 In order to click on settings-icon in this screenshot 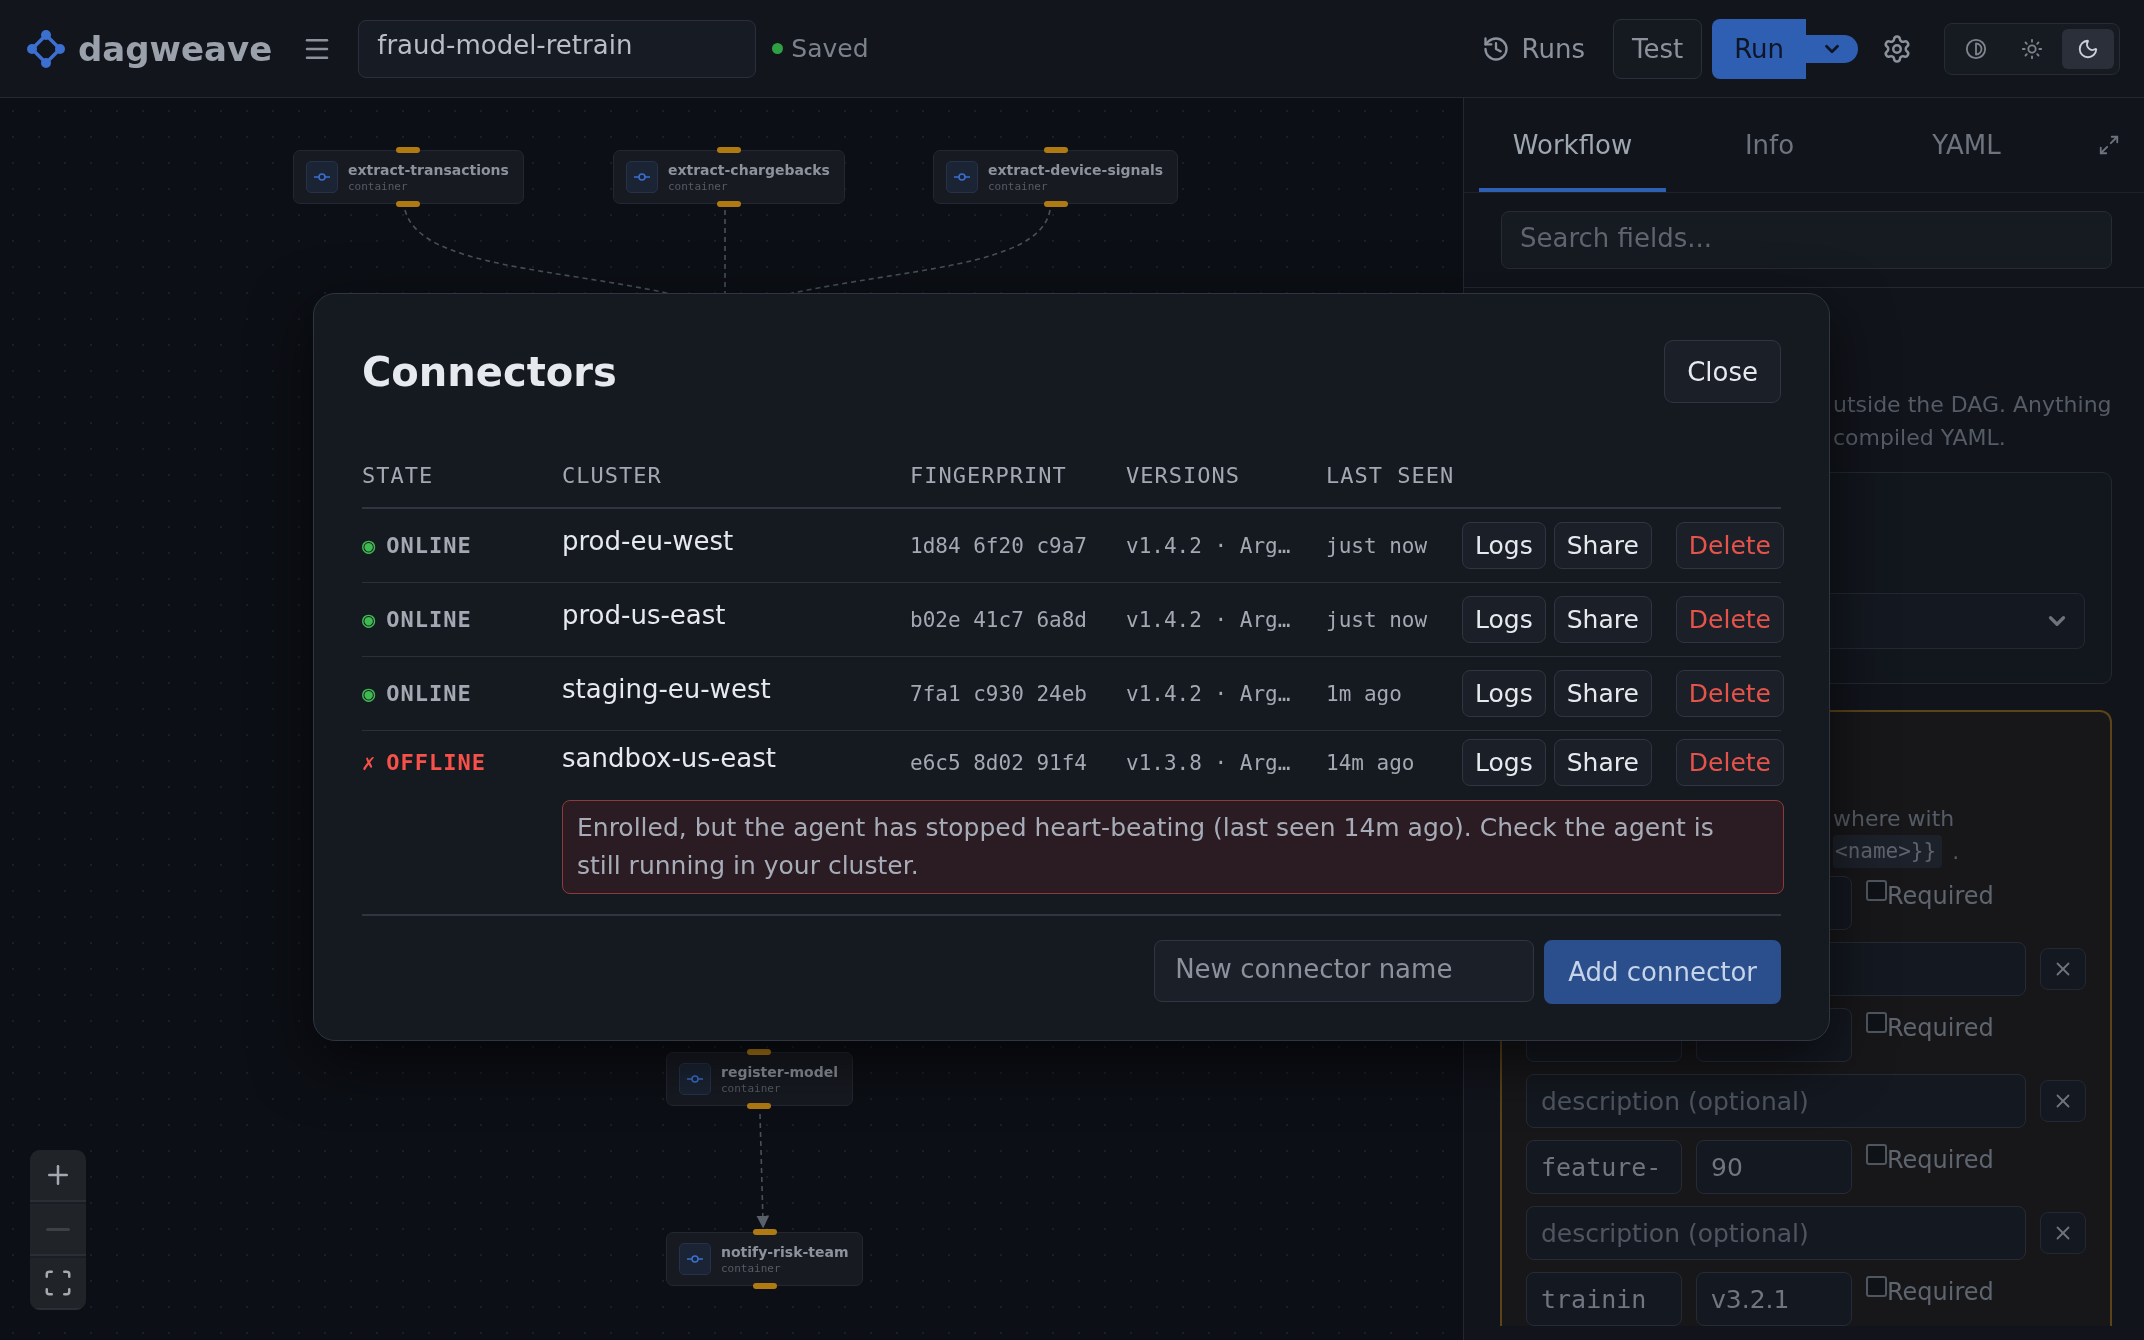, I will do `click(1897, 48)`.